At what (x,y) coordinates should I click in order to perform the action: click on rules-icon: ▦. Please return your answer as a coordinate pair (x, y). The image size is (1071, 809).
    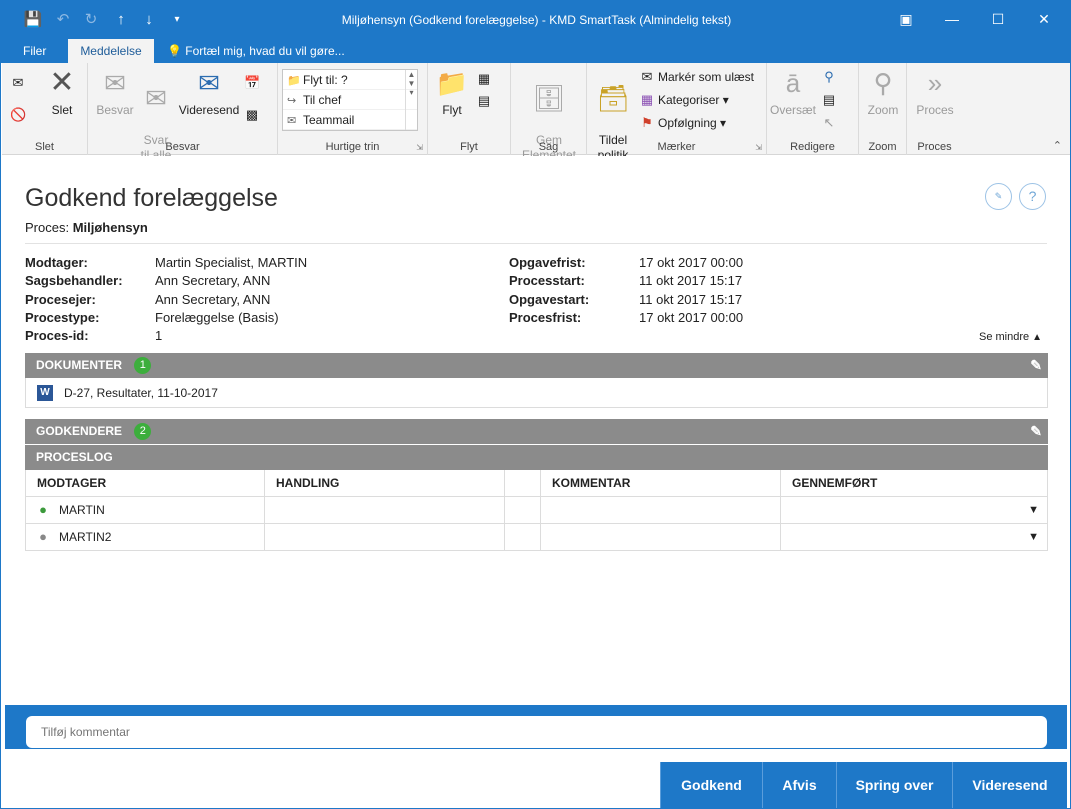
    Looking at the image, I should click on (485, 79).